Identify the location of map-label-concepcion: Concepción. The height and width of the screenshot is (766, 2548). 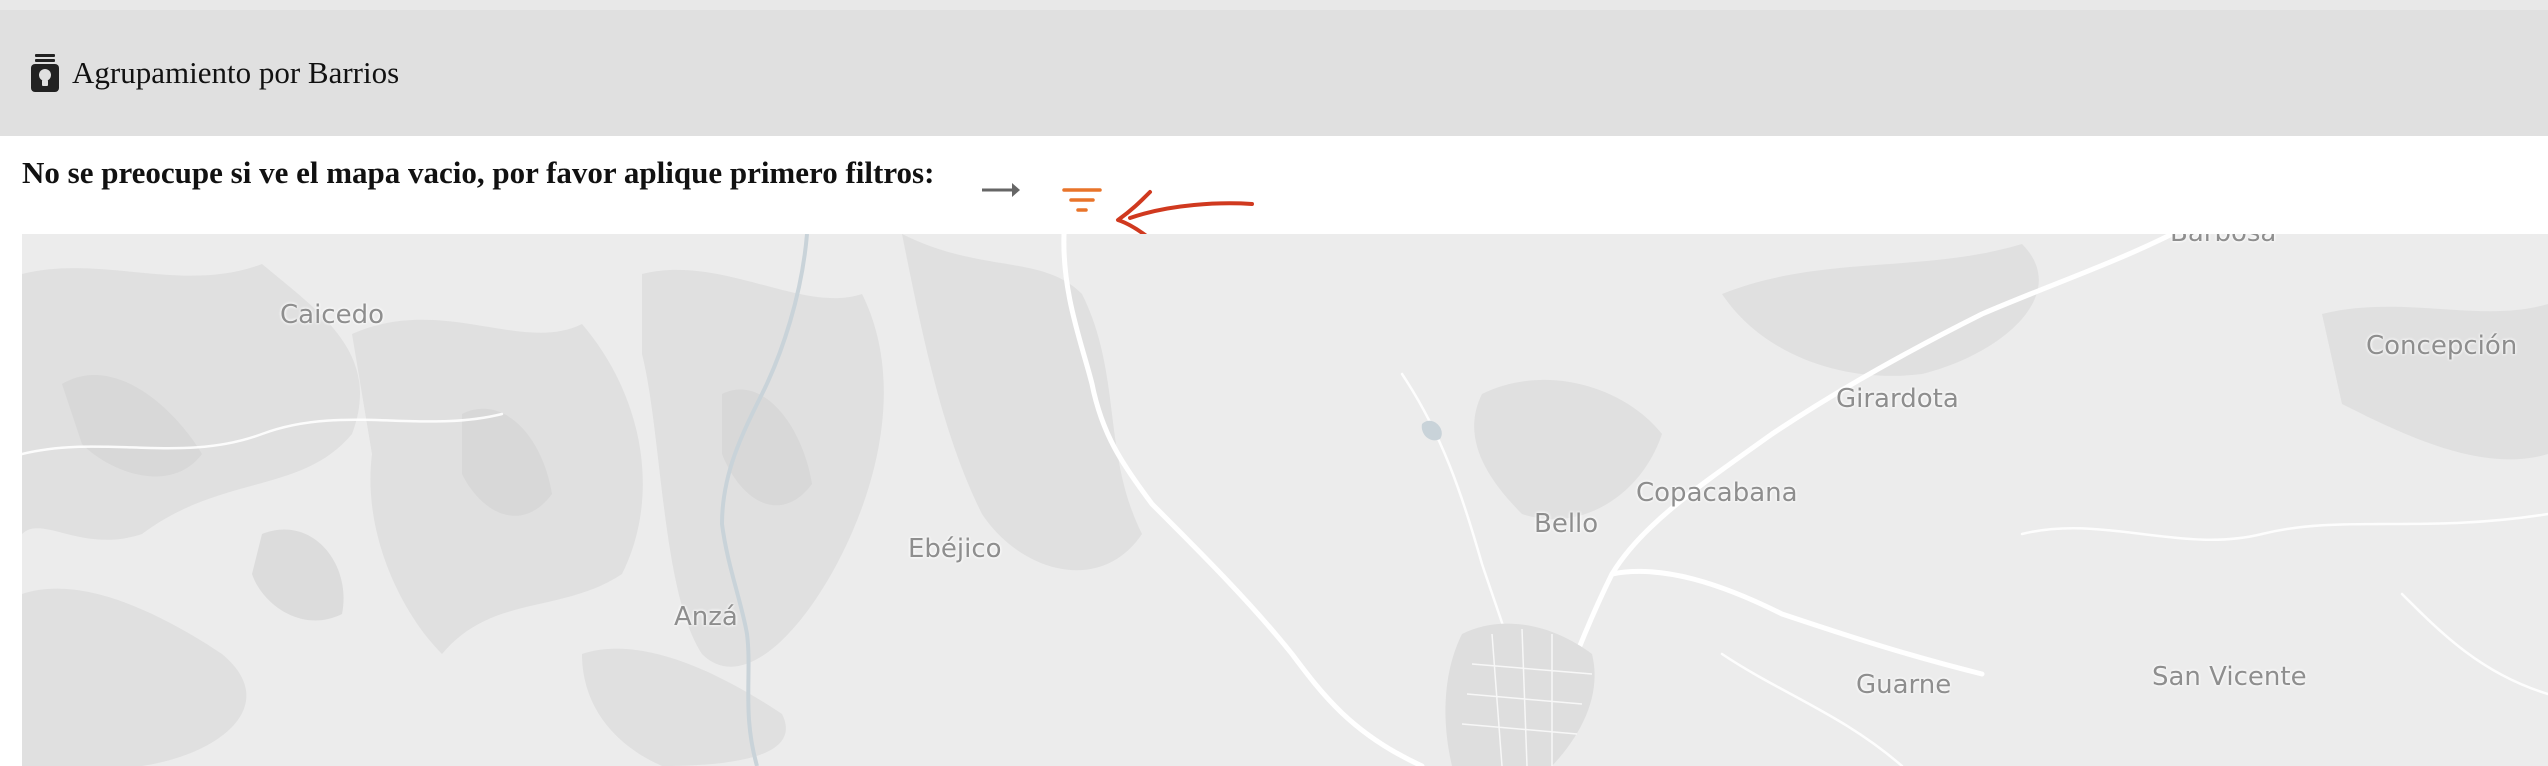
(2442, 346).